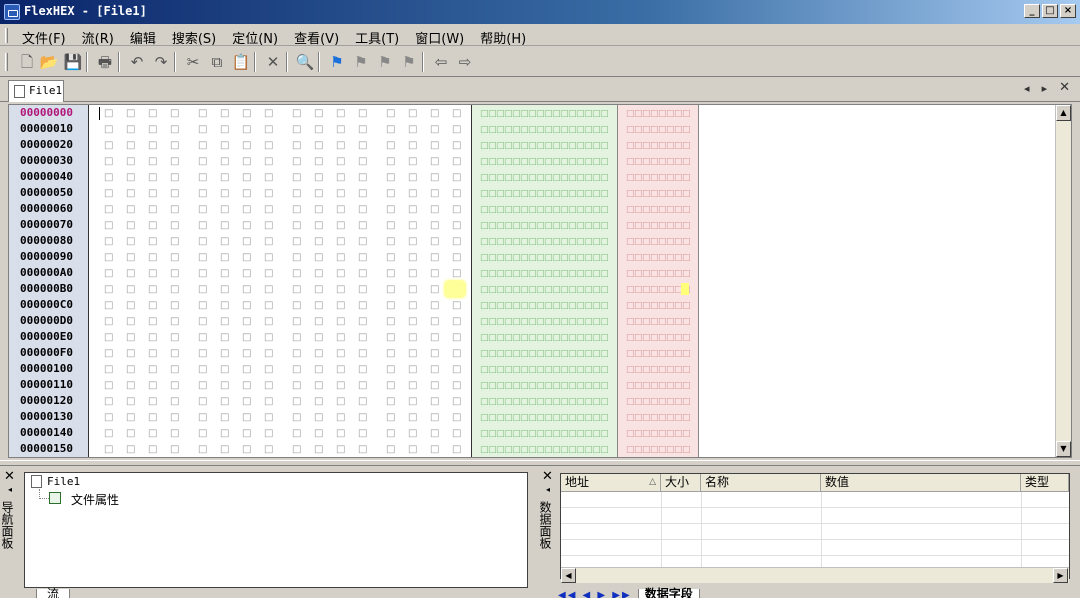 The height and width of the screenshot is (598, 1080). What do you see at coordinates (815, 528) in the screenshot?
I see `data-grid: 地址 △ 大小 名称 数值 类型 ◀ ▶` at bounding box center [815, 528].